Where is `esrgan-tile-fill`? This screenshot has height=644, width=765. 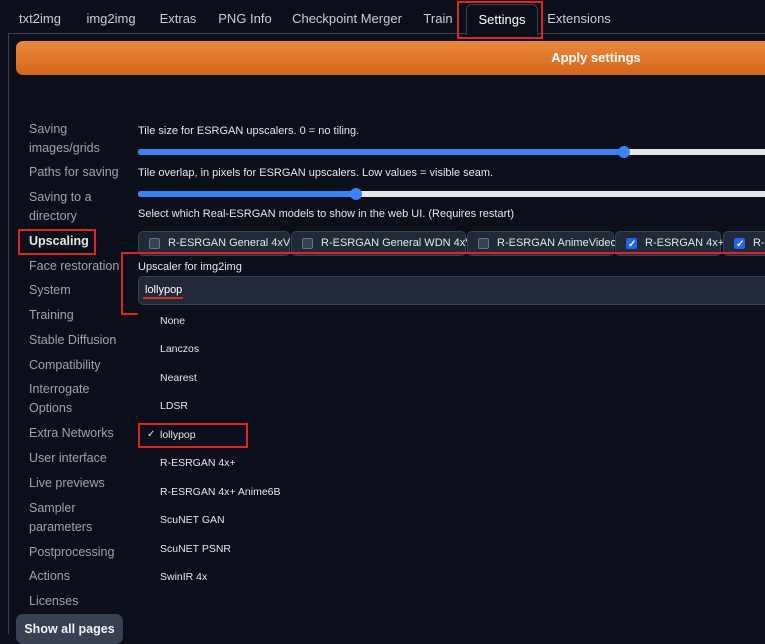
esrgan-tile-fill is located at coordinates (381, 152).